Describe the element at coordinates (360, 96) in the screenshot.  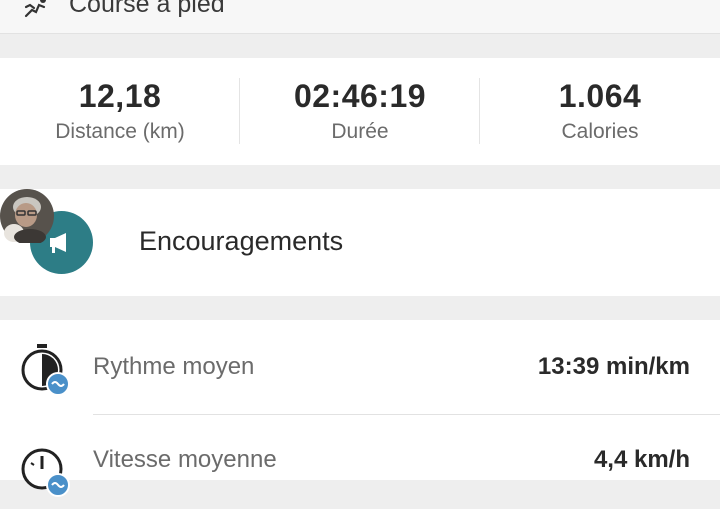
I see `stat-duration-value: 02:46:19` at that location.